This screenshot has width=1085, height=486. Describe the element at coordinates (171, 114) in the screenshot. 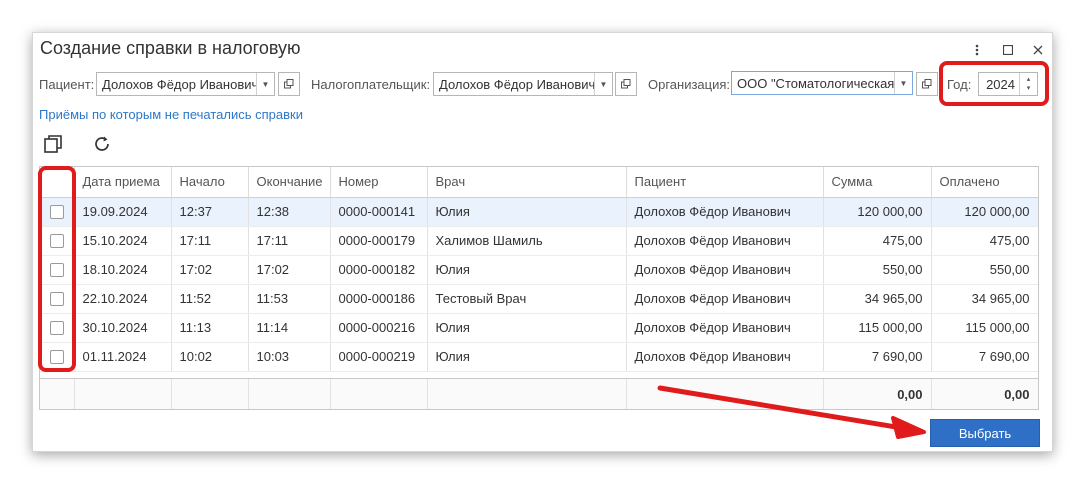

I see `unprinted-visits-link: Приёмы по которым не печатались справки` at that location.